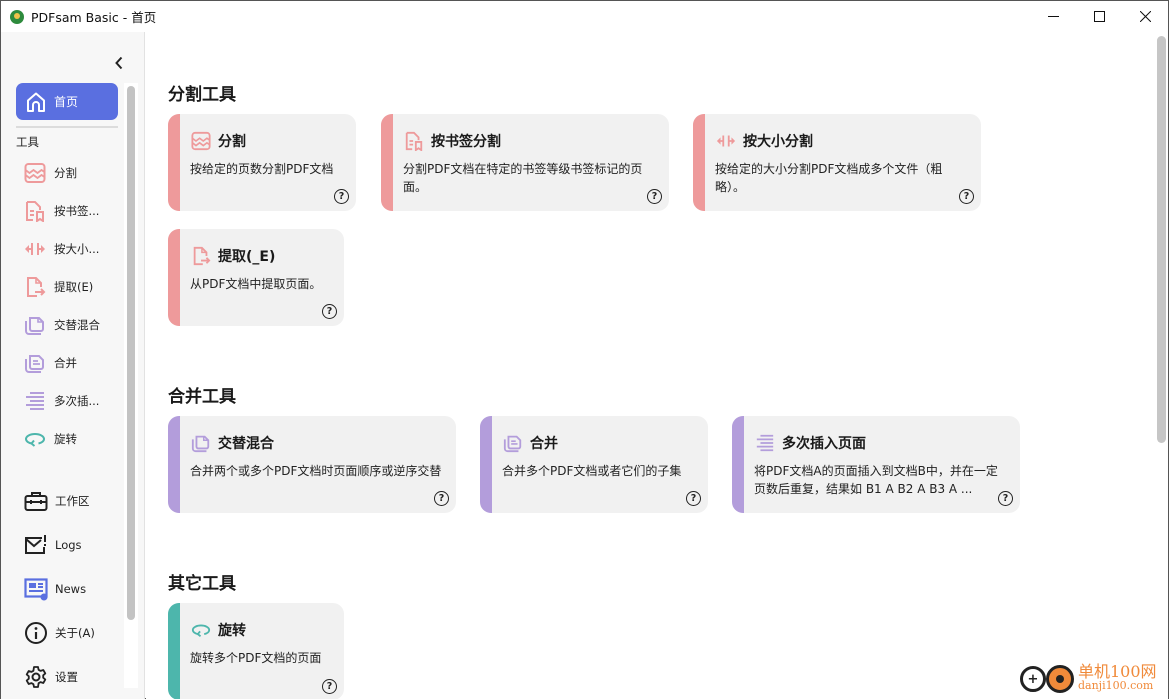  I want to click on card-title: 合并, so click(544, 444).